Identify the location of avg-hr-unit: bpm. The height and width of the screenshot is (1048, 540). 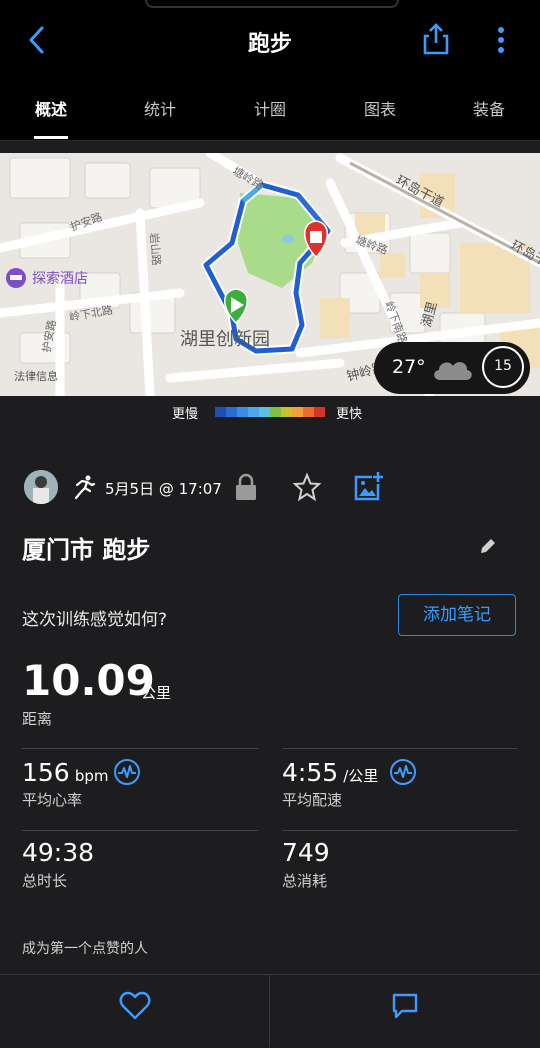
(91, 776).